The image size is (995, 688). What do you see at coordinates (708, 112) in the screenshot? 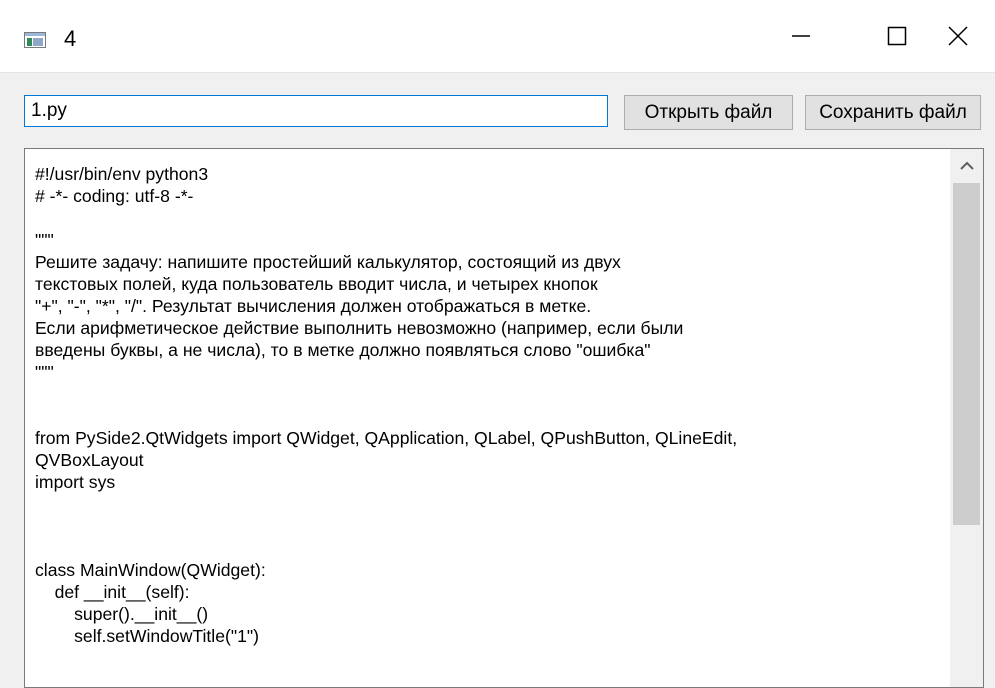
I see `open-file-button: Открыть файл` at bounding box center [708, 112].